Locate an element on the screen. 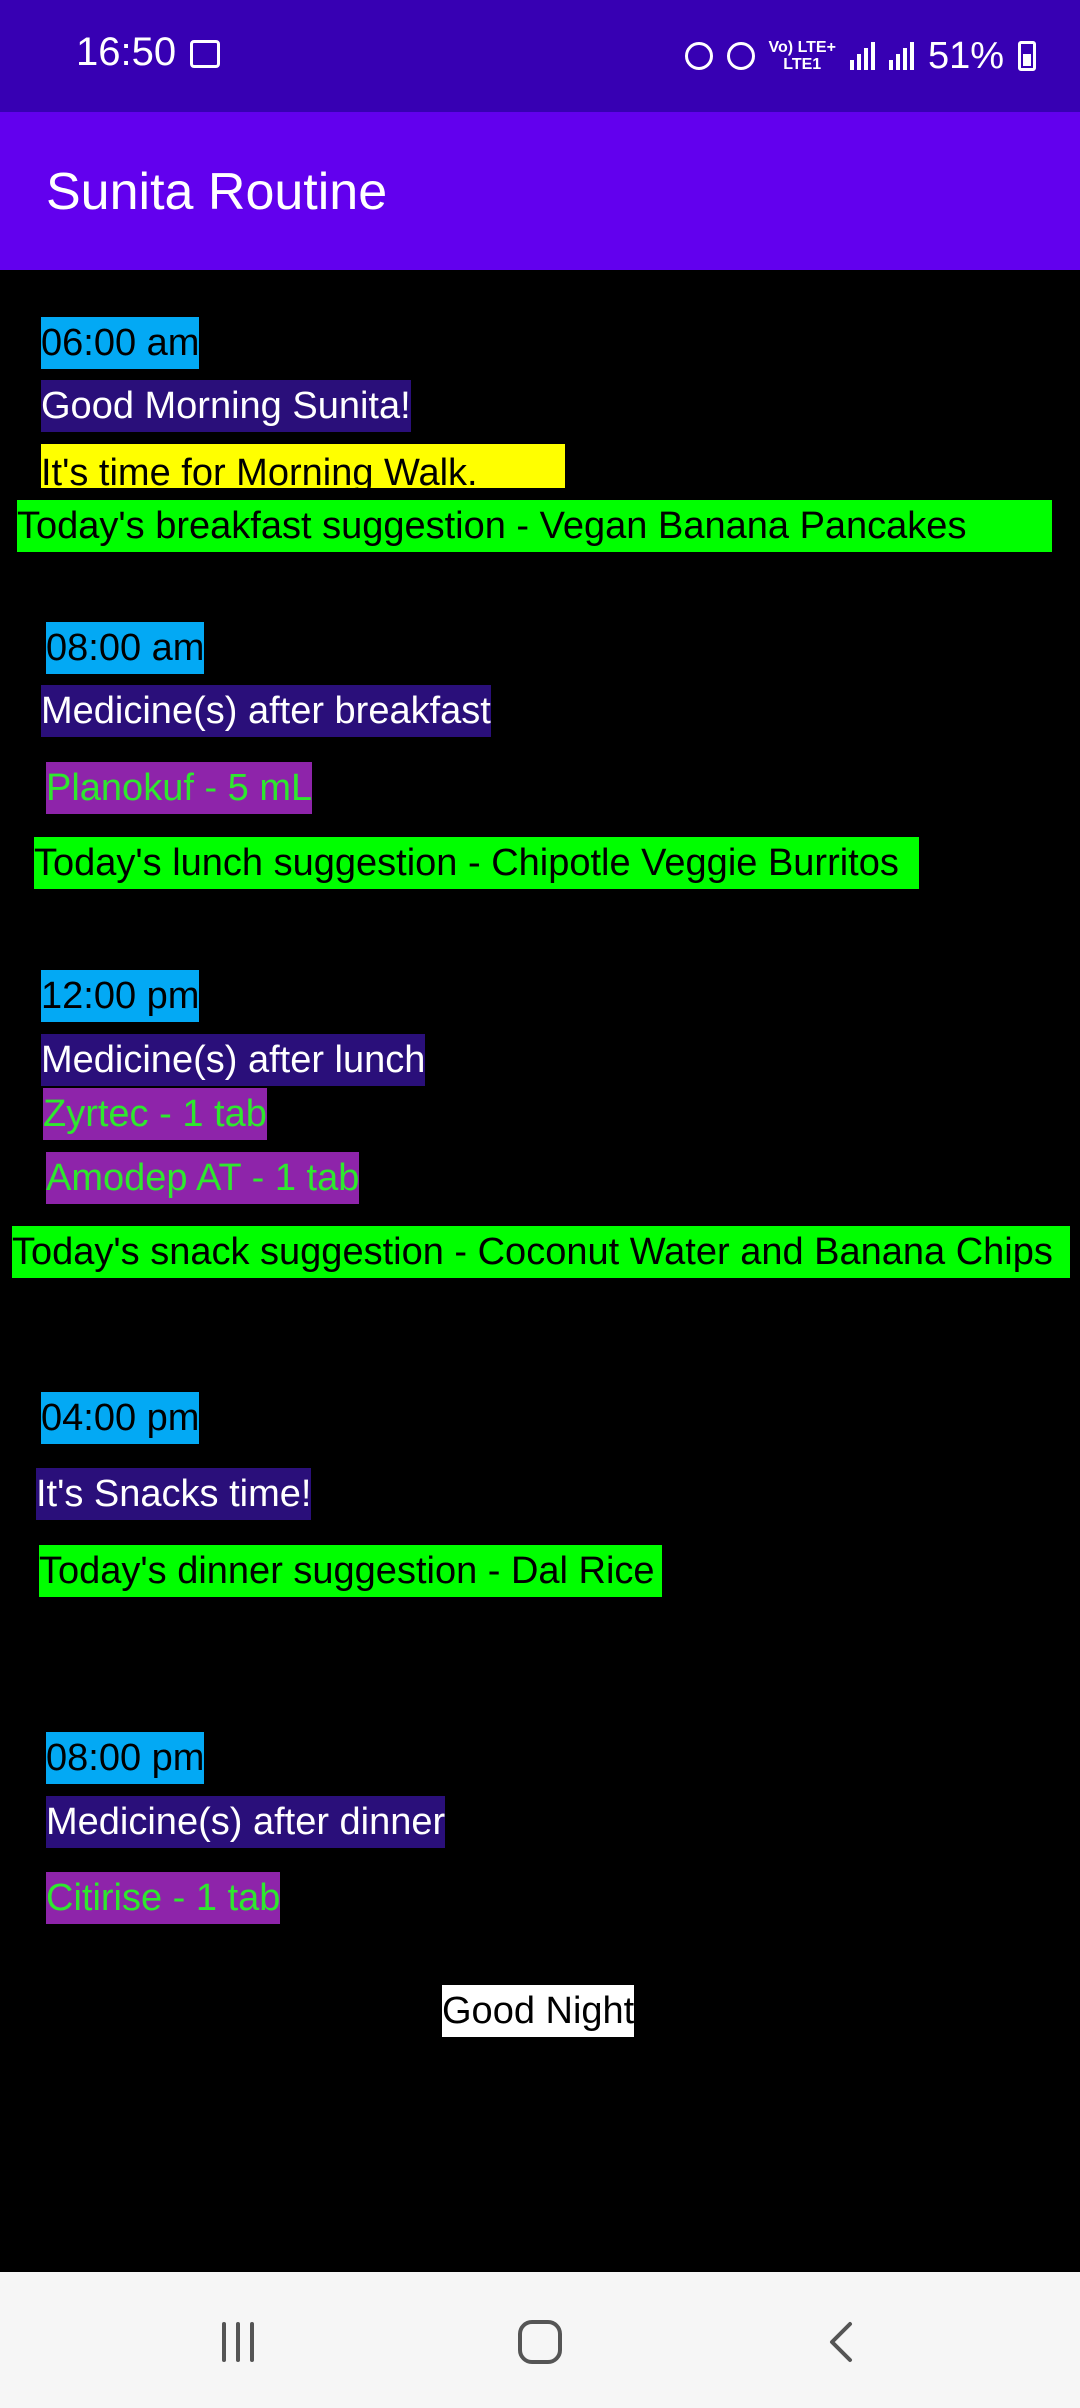 Image resolution: width=1080 pixels, height=2408 pixels. medicine-item: Citirise - 1 tab is located at coordinates (163, 1898).